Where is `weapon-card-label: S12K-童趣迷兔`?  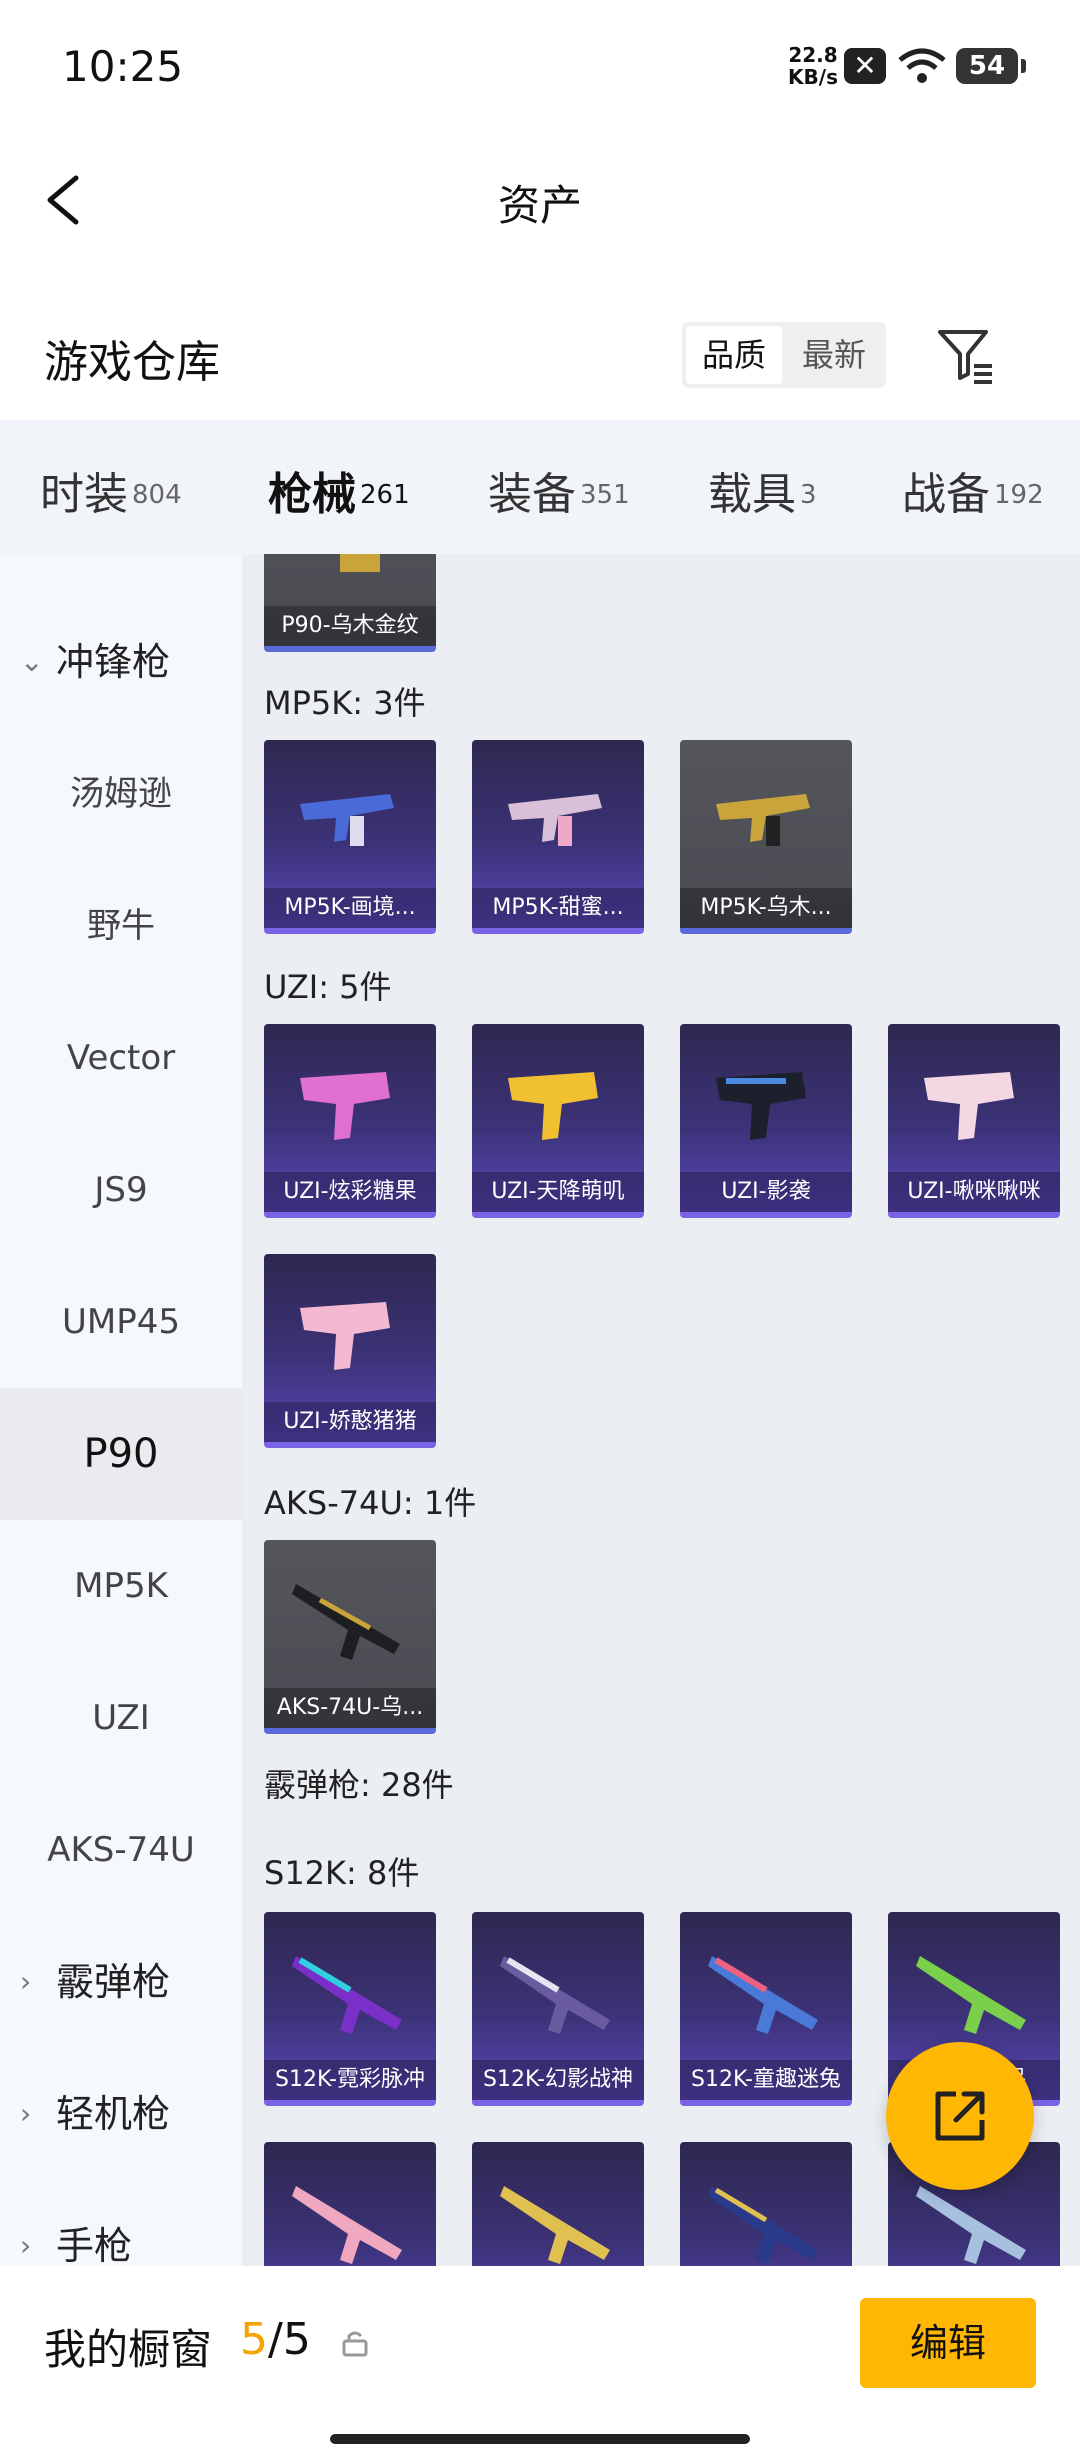
weapon-card-label: S12K-童趣迷兔 is located at coordinates (766, 2080).